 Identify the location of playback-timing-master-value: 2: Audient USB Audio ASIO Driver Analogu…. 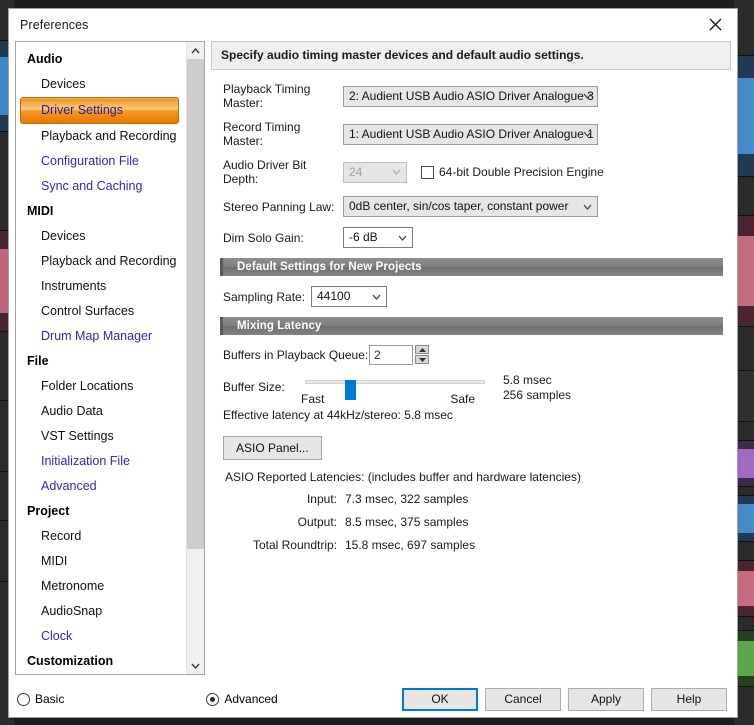
(471, 95).